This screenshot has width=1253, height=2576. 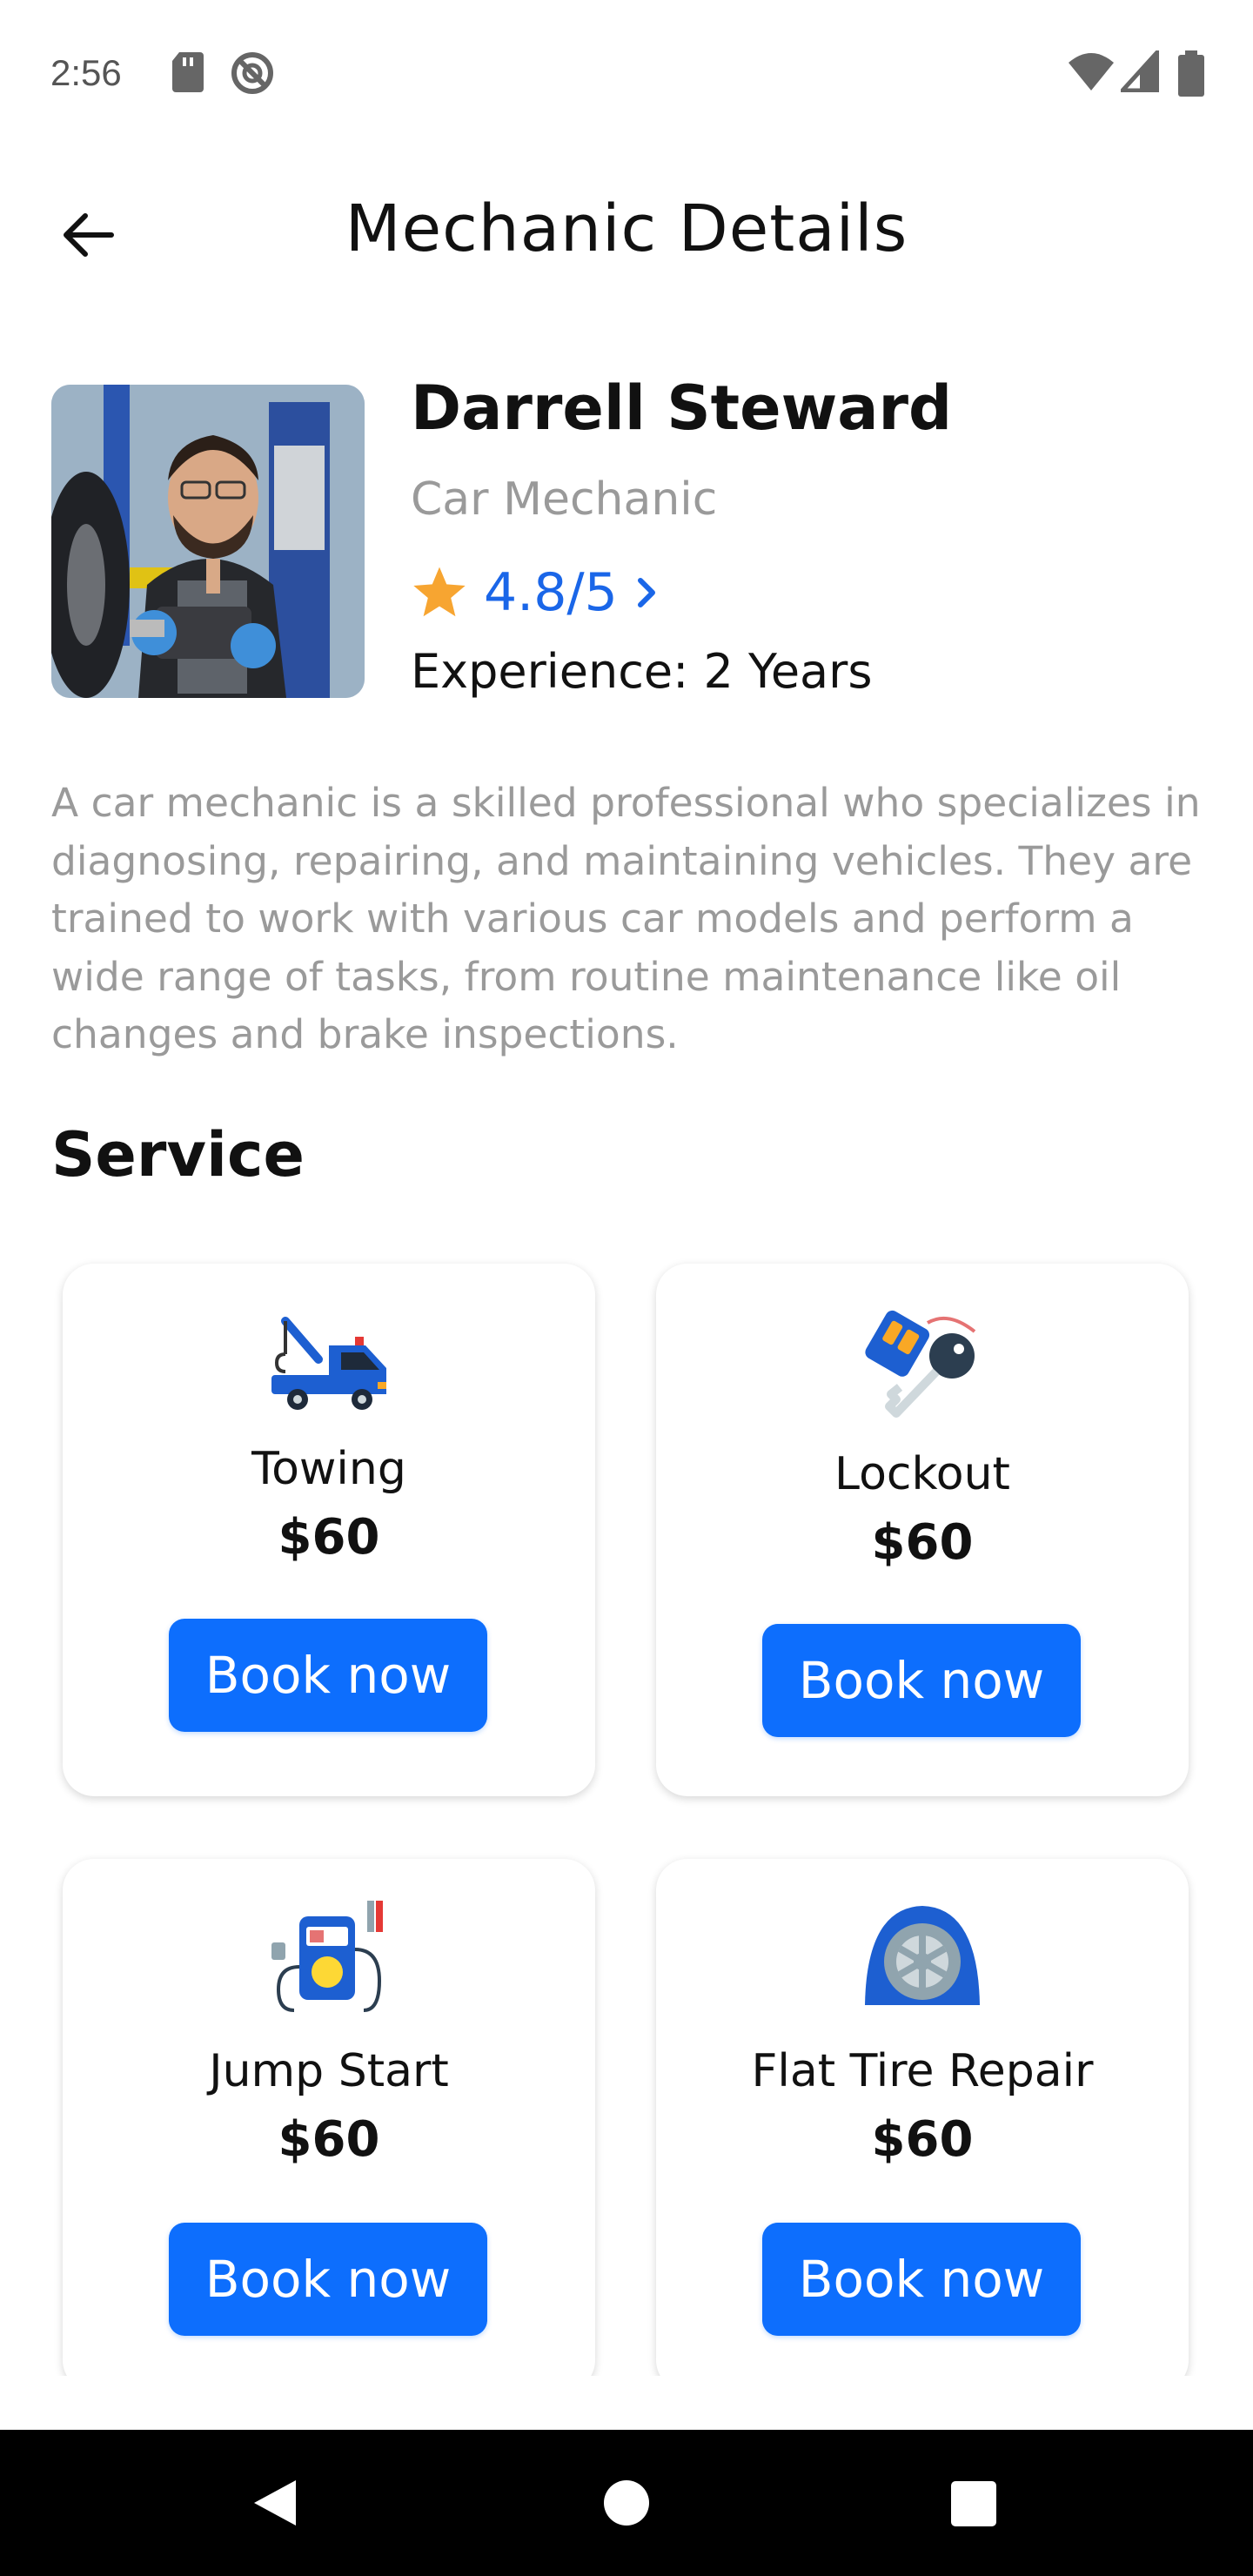 What do you see at coordinates (208, 541) in the screenshot?
I see `mechanic-photo` at bounding box center [208, 541].